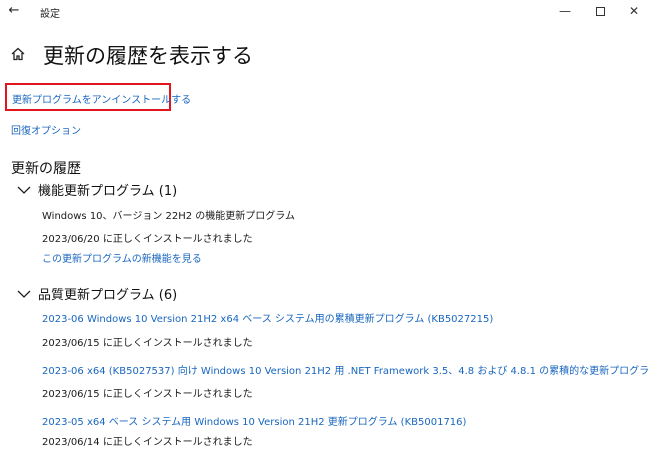 Image resolution: width=648 pixels, height=450 pixels. What do you see at coordinates (107, 189) in the screenshot?
I see `feature-updates-header: 機能更新プログラム (1)` at bounding box center [107, 189].